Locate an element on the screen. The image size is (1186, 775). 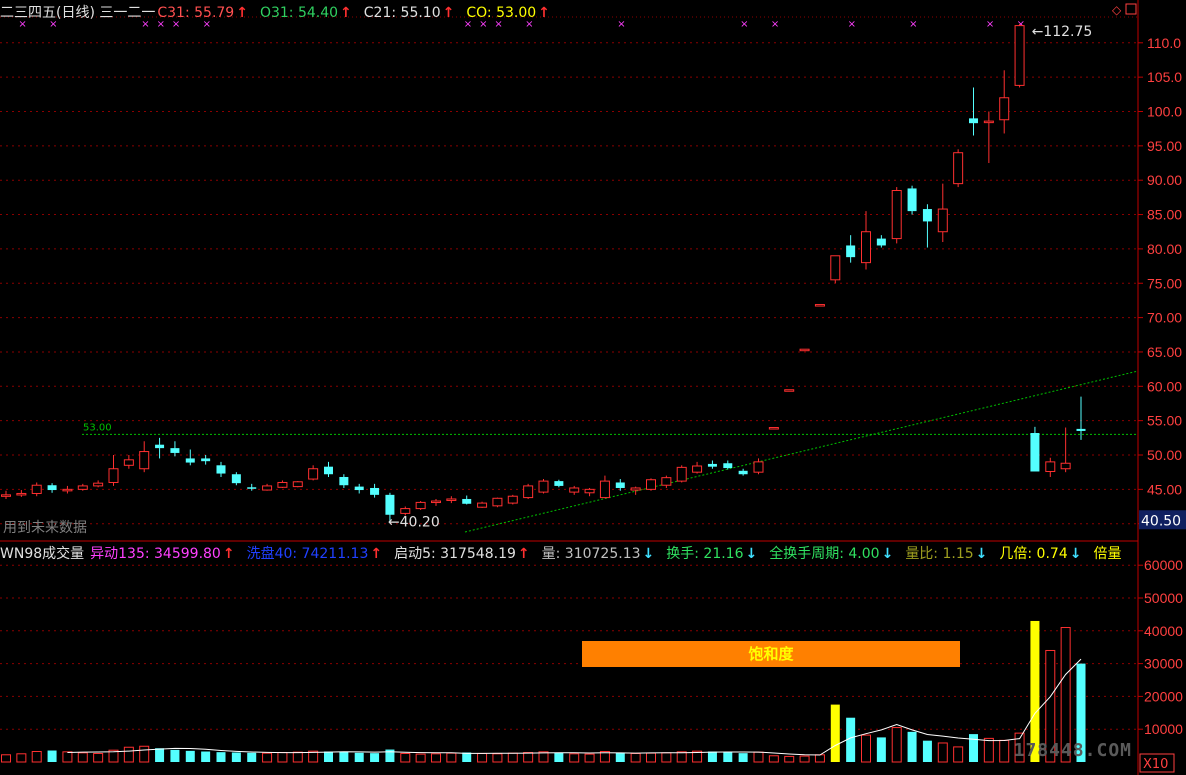
volume-indicator: 洗盘40: 74211.13 is located at coordinates (307, 554).